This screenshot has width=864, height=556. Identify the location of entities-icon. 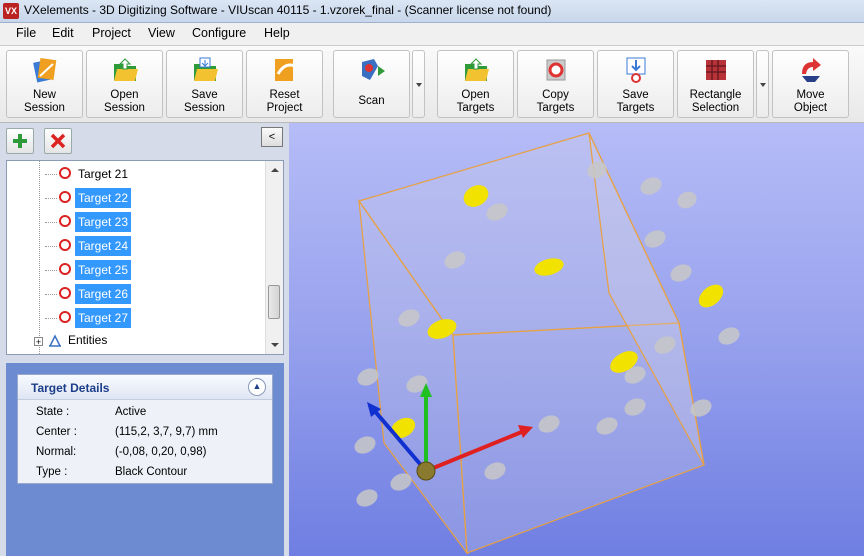
(55, 340).